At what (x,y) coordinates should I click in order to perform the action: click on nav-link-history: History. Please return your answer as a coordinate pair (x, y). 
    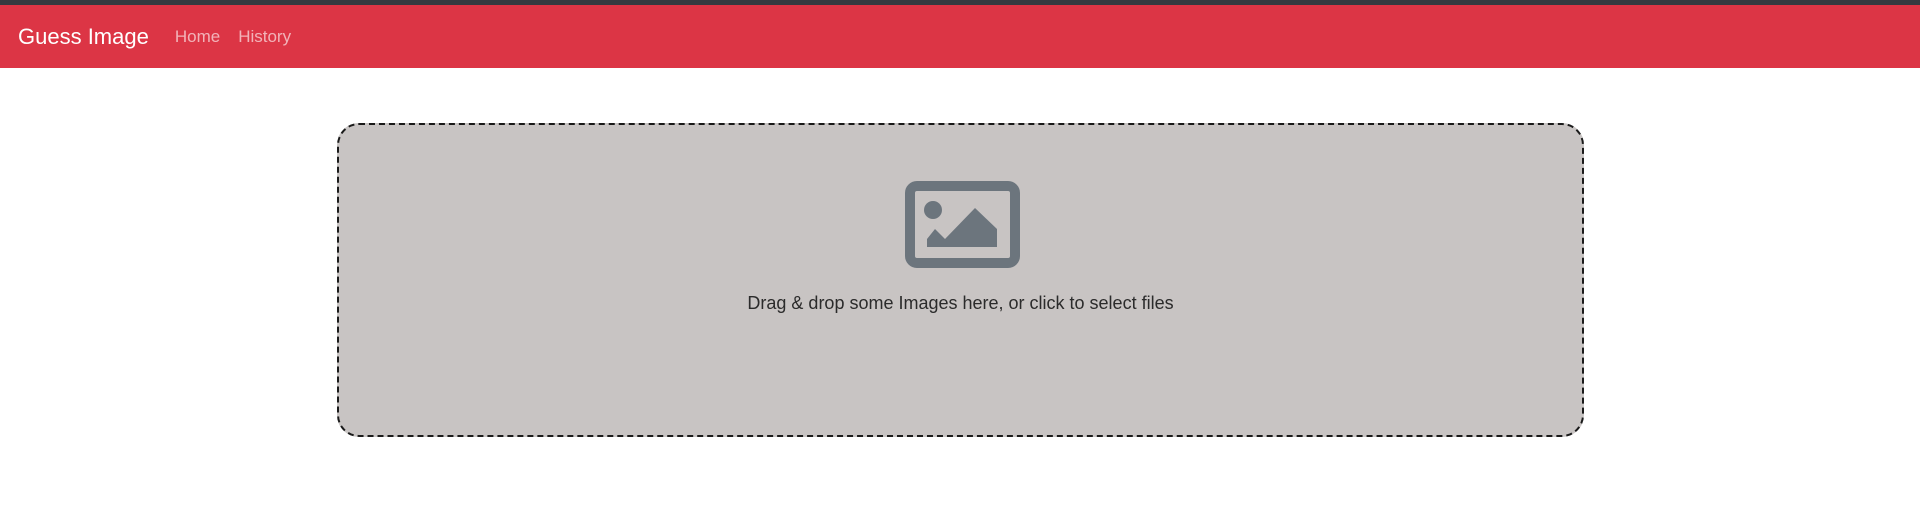
    Looking at the image, I should click on (264, 37).